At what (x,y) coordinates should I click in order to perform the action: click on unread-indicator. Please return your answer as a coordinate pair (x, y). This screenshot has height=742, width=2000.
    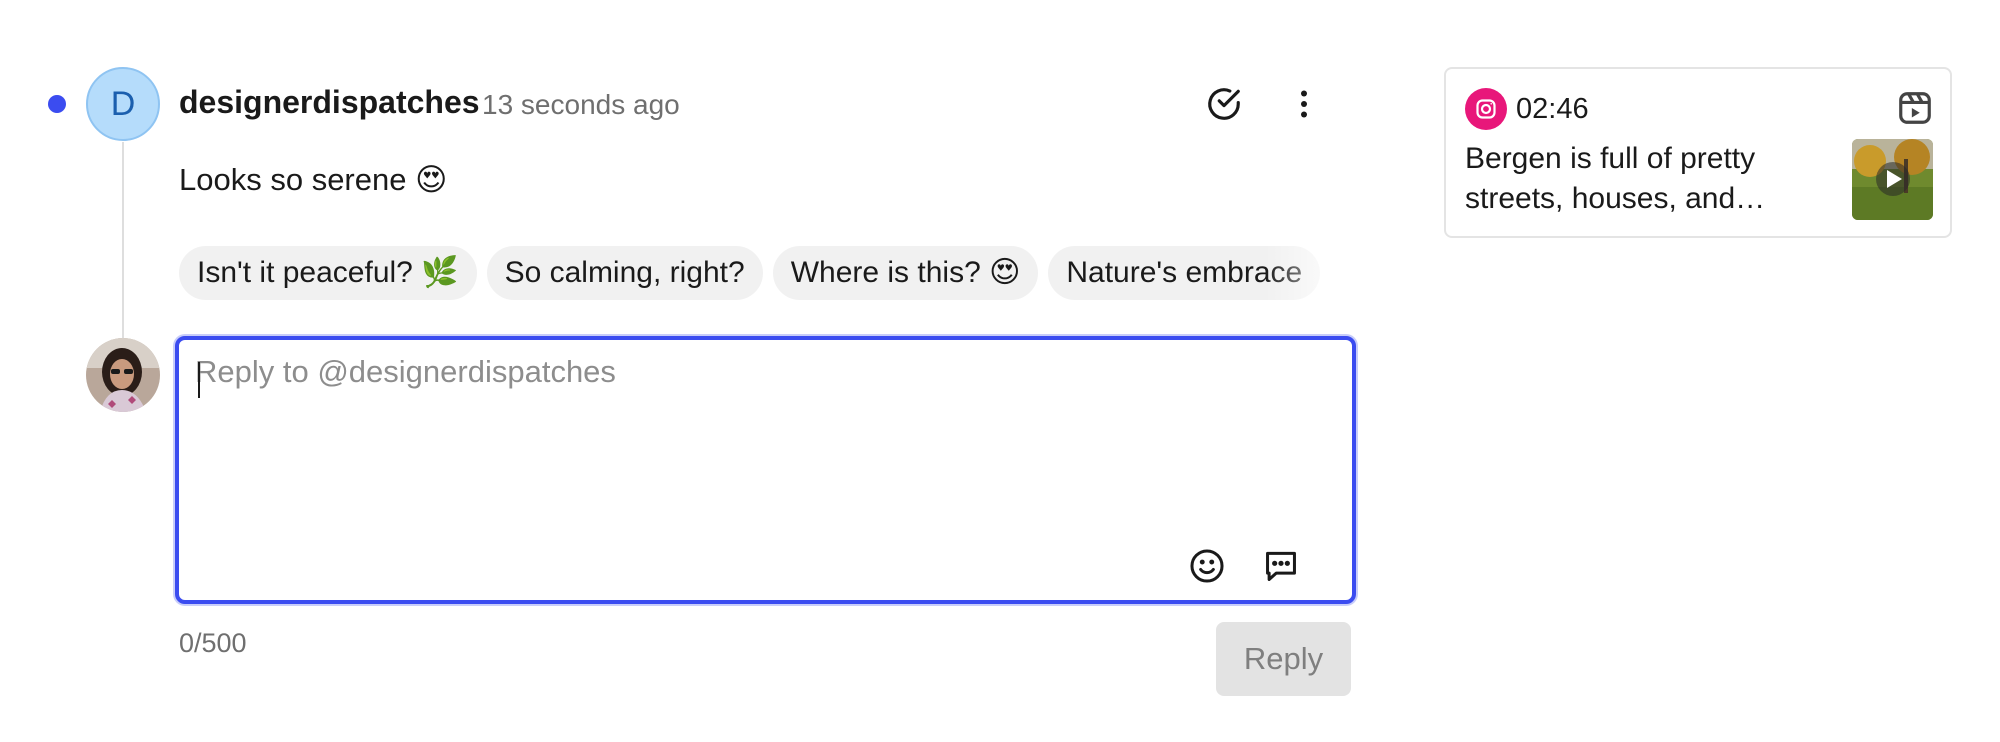
    Looking at the image, I should click on (57, 104).